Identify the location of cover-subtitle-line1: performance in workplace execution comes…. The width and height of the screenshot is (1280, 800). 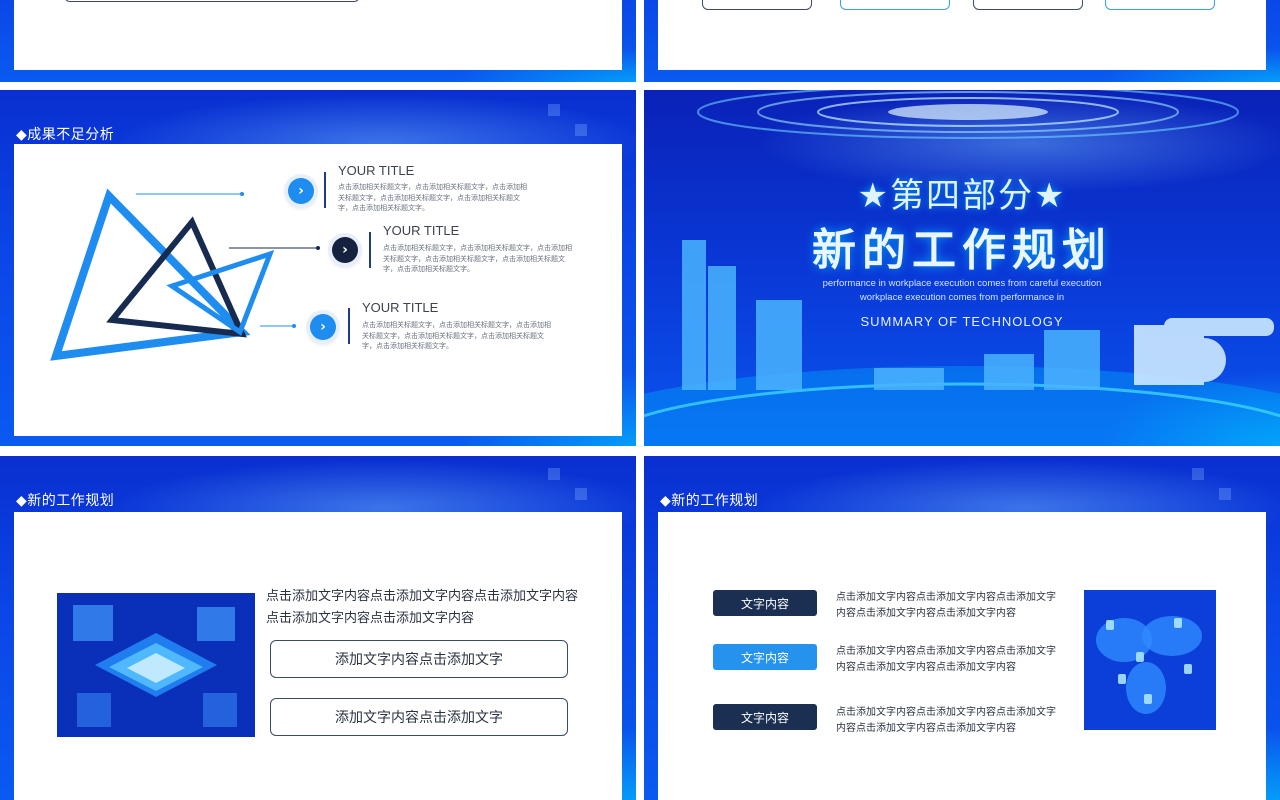
(962, 283).